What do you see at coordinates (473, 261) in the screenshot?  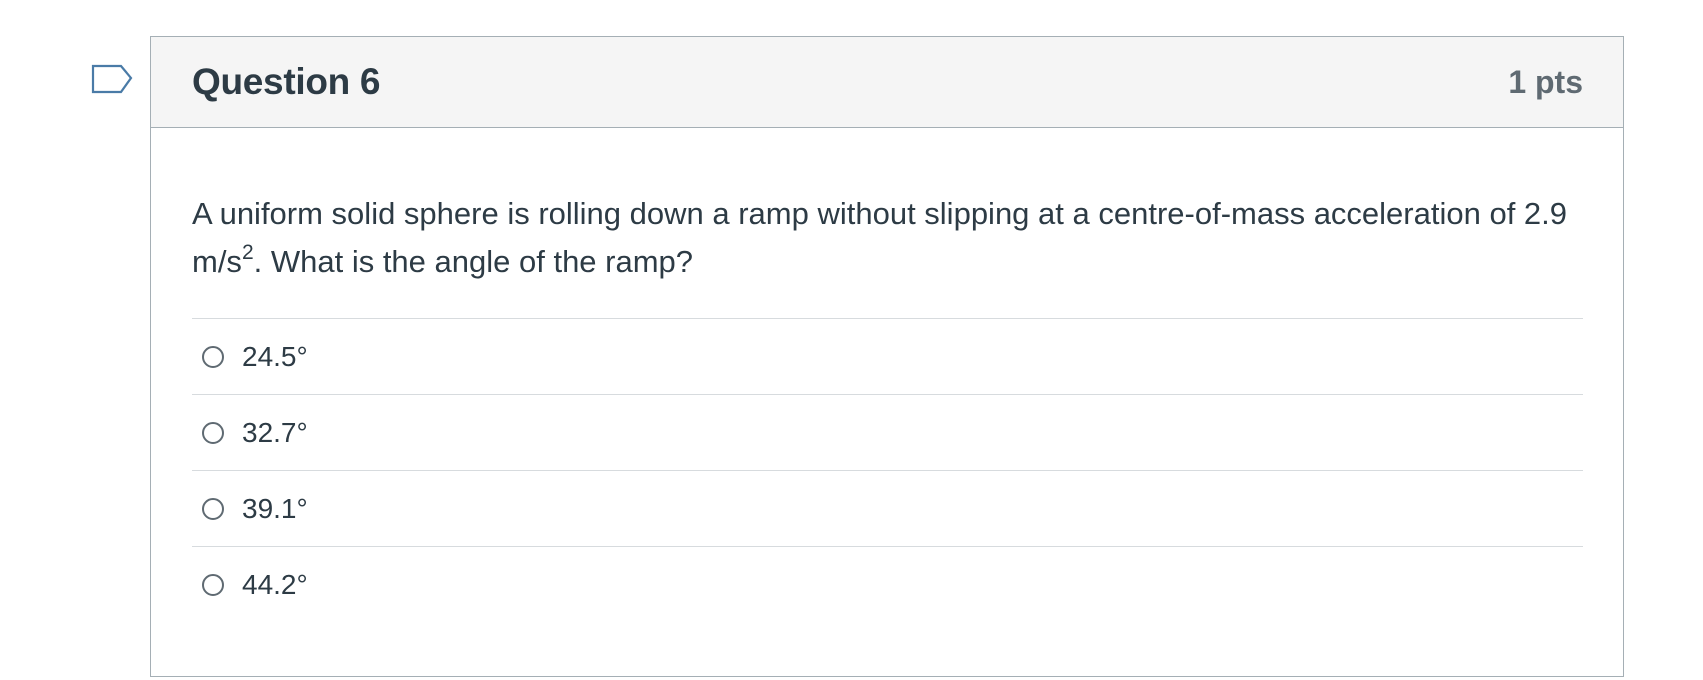 I see `question-text-end: . What is the angle of the ramp?` at bounding box center [473, 261].